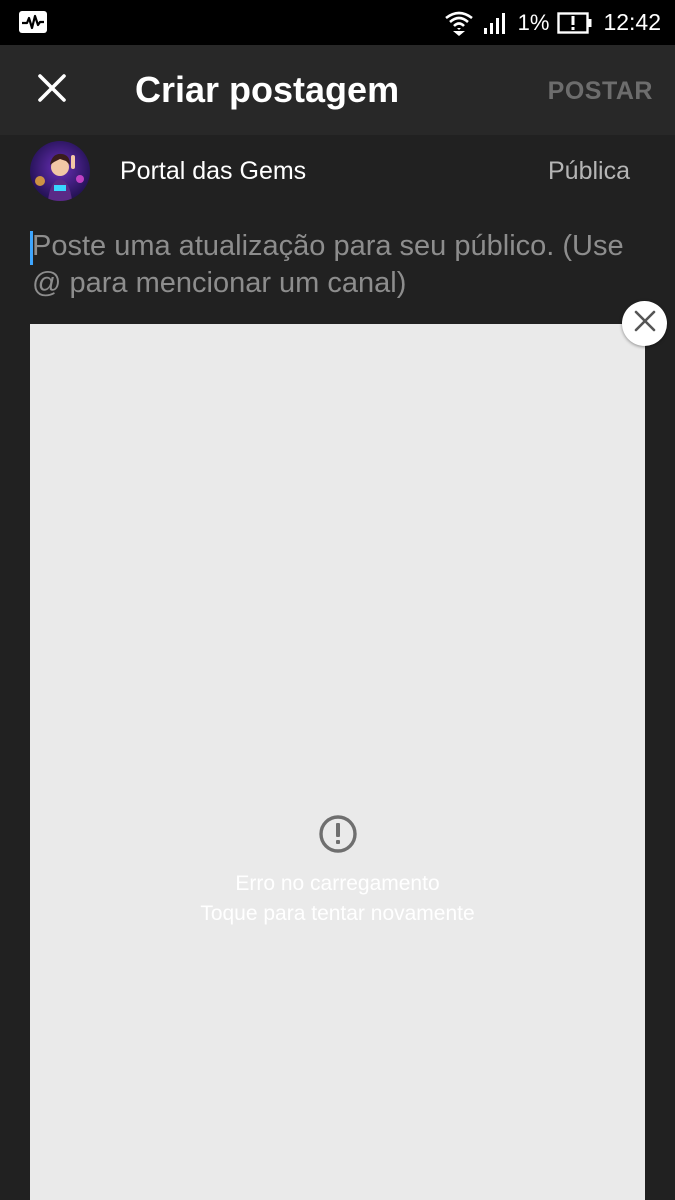 Image resolution: width=675 pixels, height=1200 pixels. Describe the element at coordinates (459, 23) in the screenshot. I see `wifi-icon` at that location.